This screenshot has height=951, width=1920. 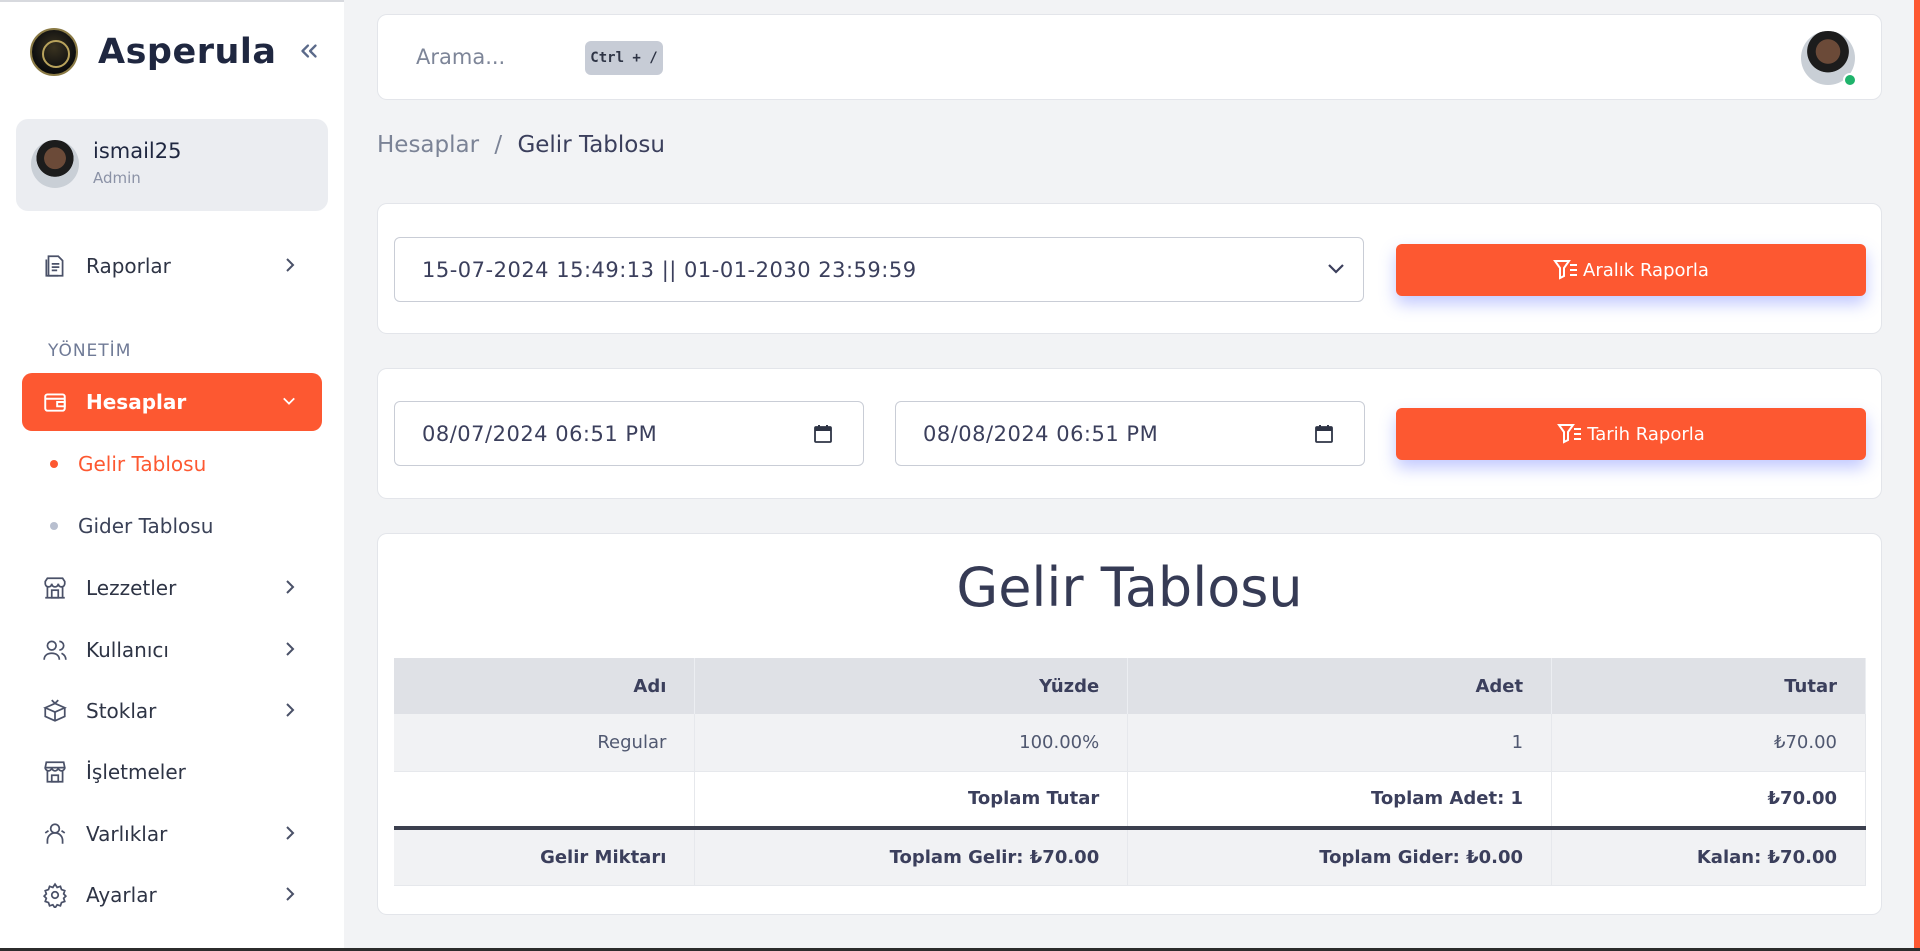 What do you see at coordinates (1850, 80) in the screenshot?
I see `online-status-icon` at bounding box center [1850, 80].